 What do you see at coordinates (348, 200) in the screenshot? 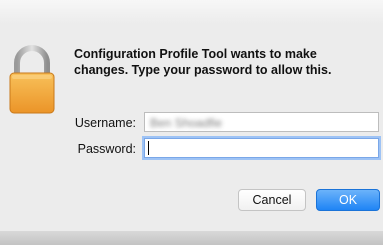
I see `ok-button: OK` at bounding box center [348, 200].